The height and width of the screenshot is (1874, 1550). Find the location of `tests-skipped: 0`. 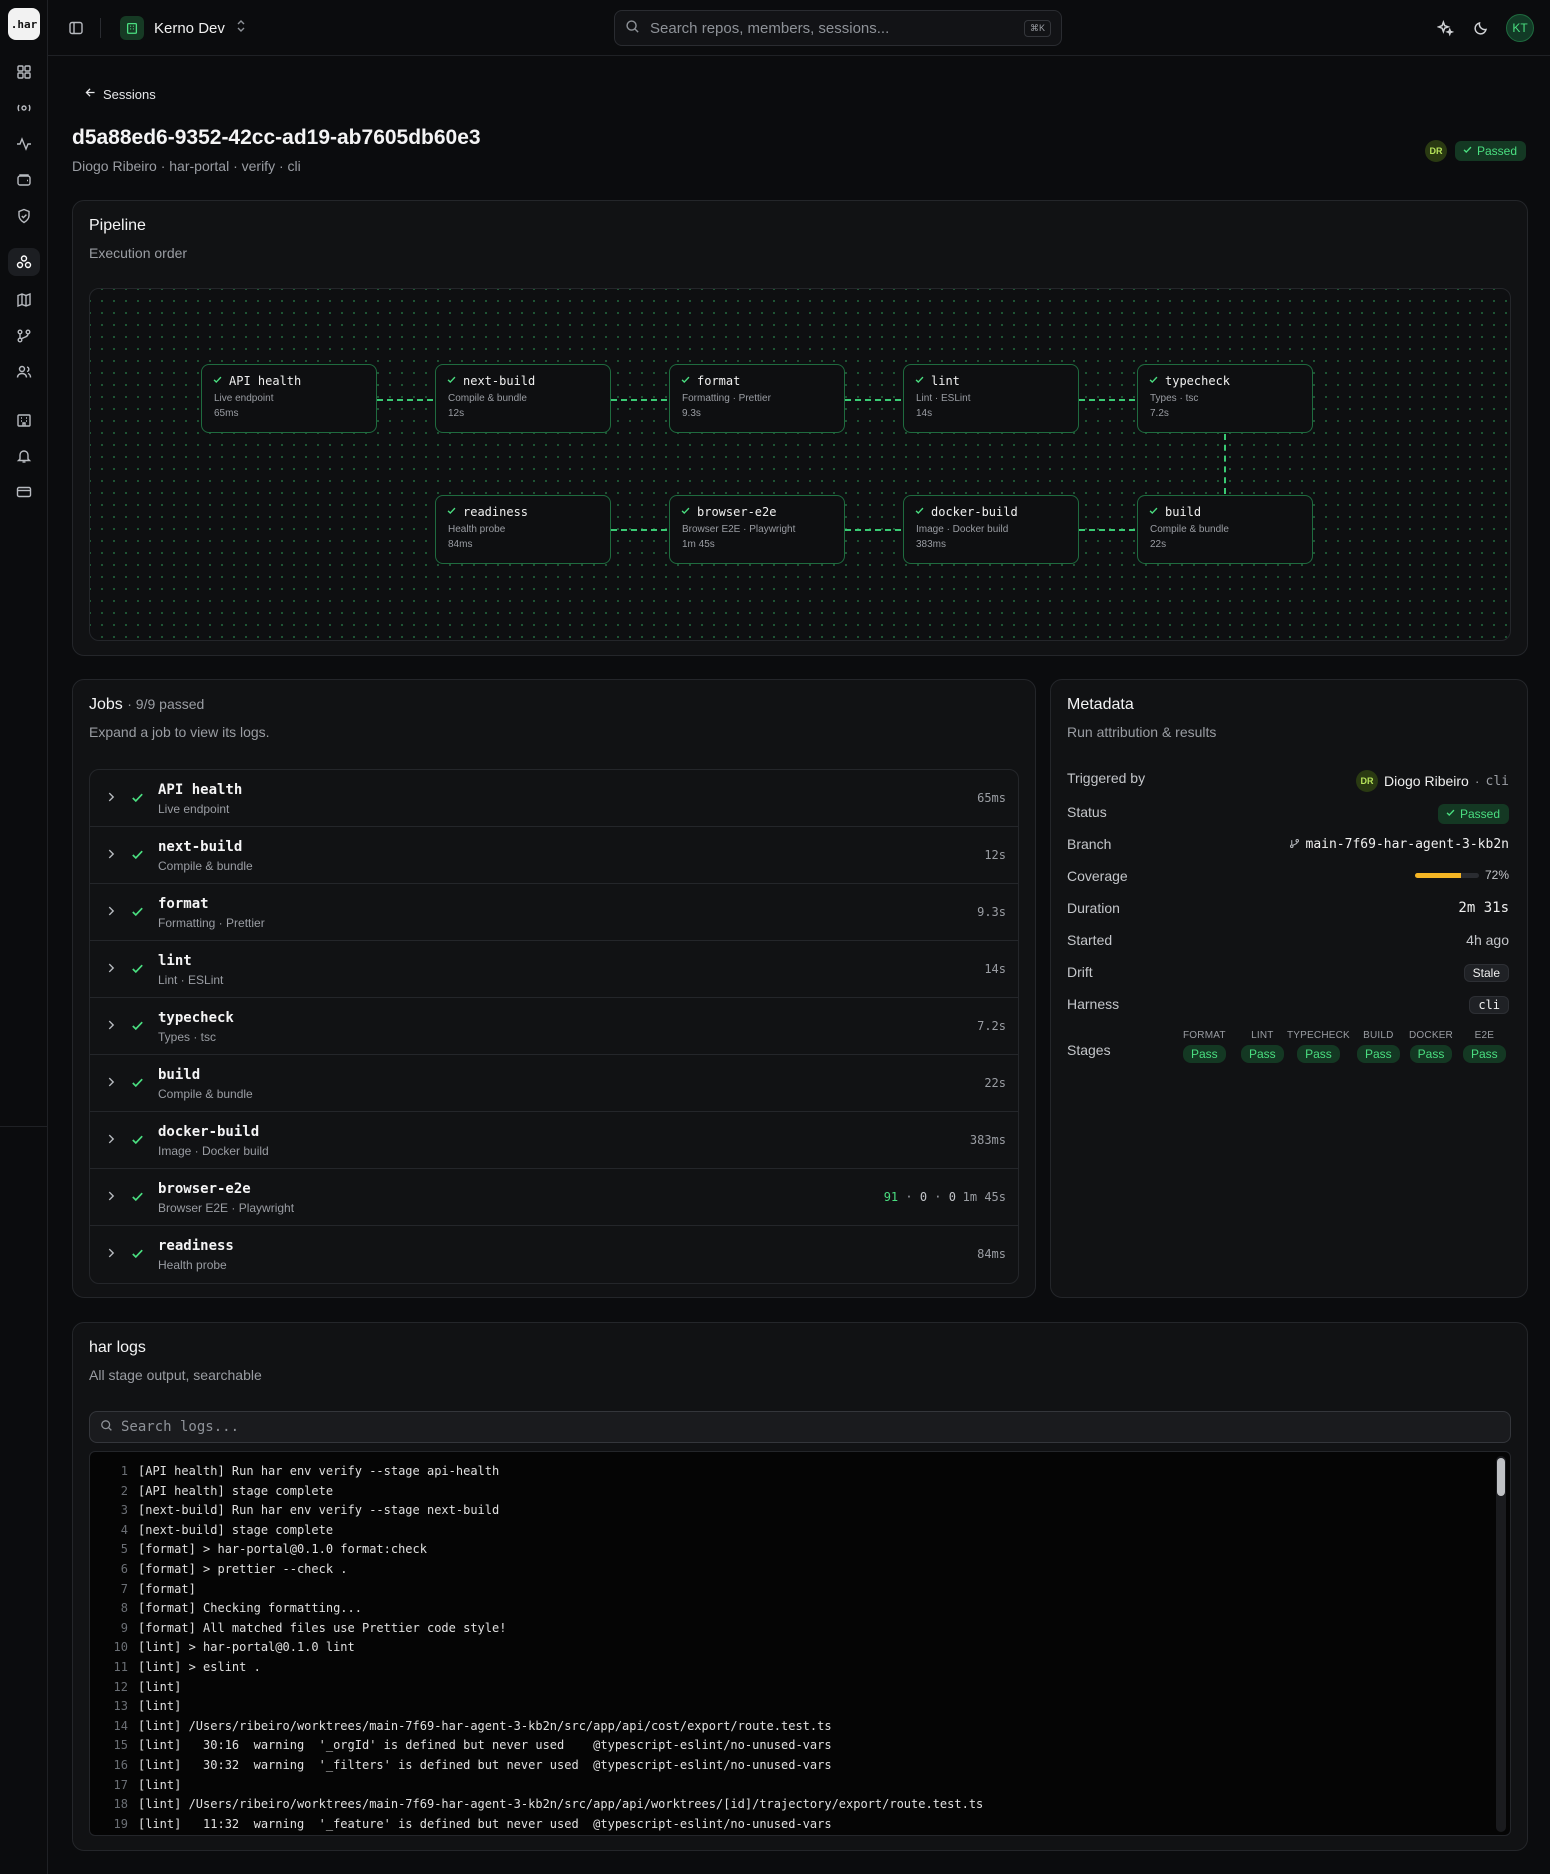

tests-skipped: 0 is located at coordinates (952, 1197).